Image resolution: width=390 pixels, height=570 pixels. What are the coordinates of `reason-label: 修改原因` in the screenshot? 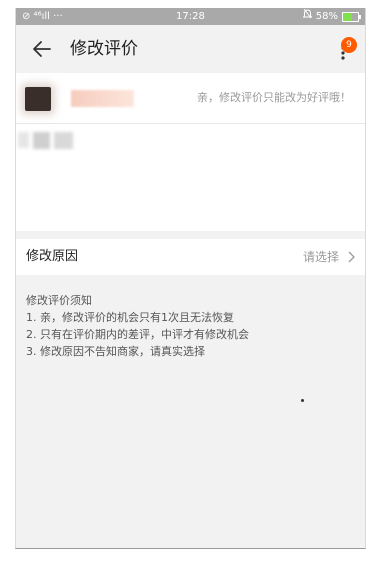 It's located at (52, 256).